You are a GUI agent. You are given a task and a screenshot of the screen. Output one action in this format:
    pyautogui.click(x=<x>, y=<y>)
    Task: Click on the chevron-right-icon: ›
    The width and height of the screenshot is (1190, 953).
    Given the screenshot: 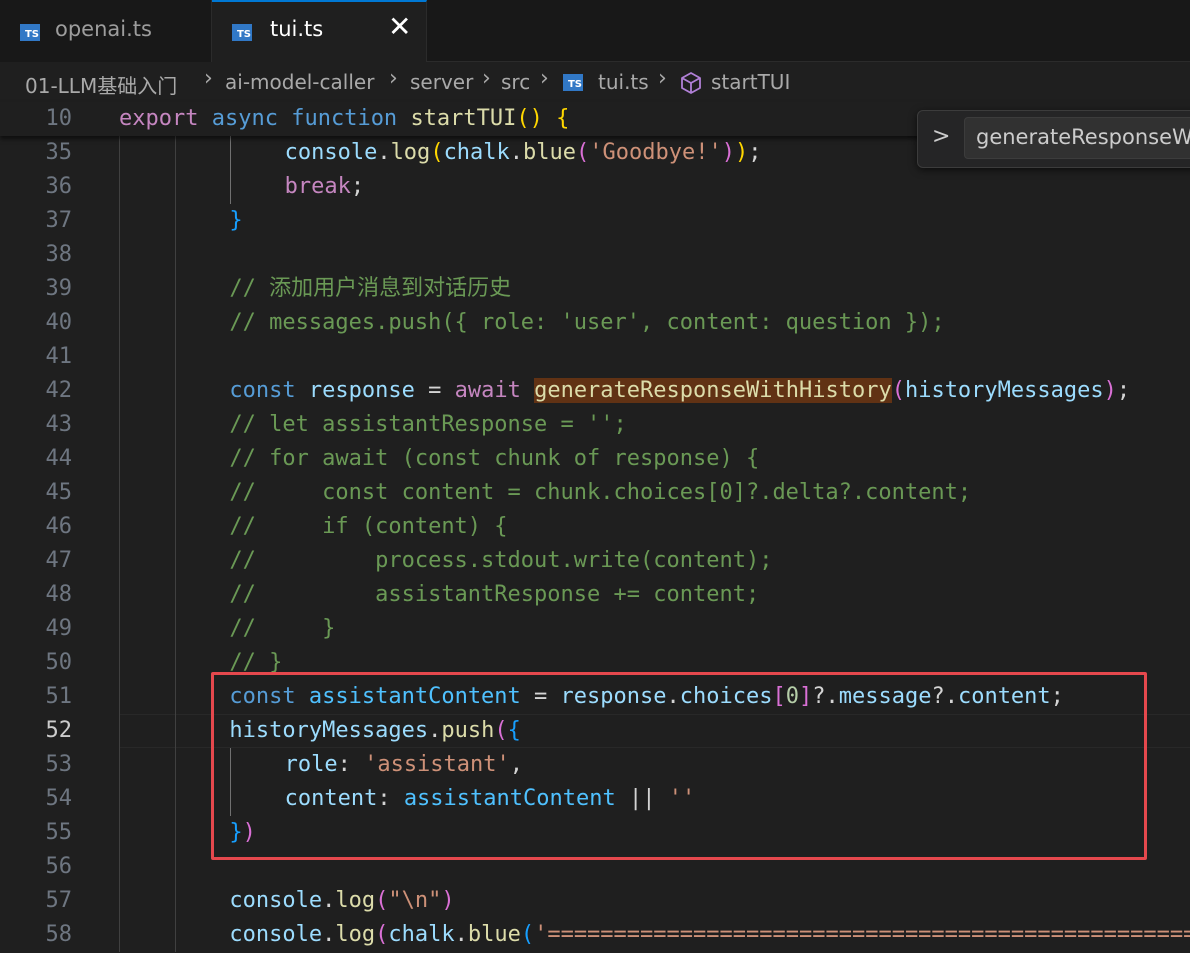 What is the action you would take?
    pyautogui.click(x=544, y=78)
    